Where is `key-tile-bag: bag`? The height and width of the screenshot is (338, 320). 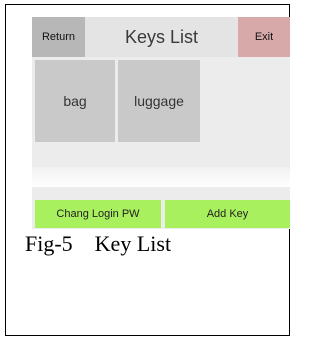 key-tile-bag: bag is located at coordinates (75, 101).